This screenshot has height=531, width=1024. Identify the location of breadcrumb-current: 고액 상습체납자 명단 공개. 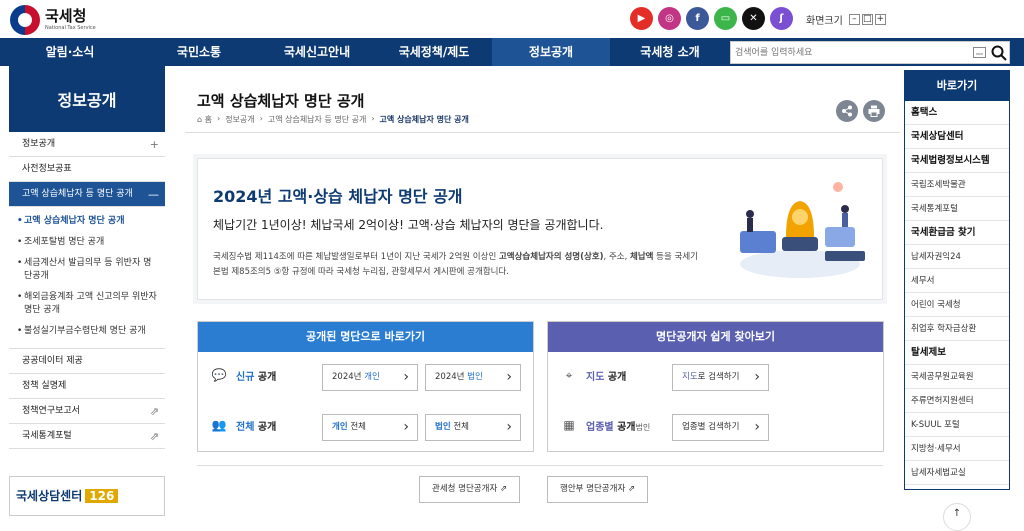
(424, 119).